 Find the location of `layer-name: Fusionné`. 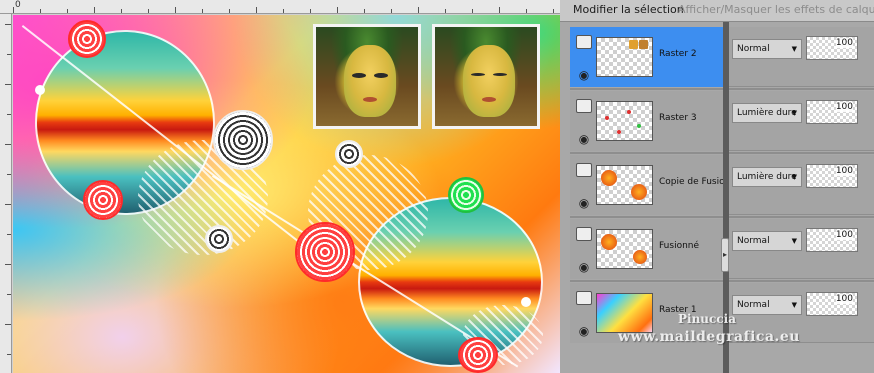

layer-name: Fusionné is located at coordinates (679, 246).